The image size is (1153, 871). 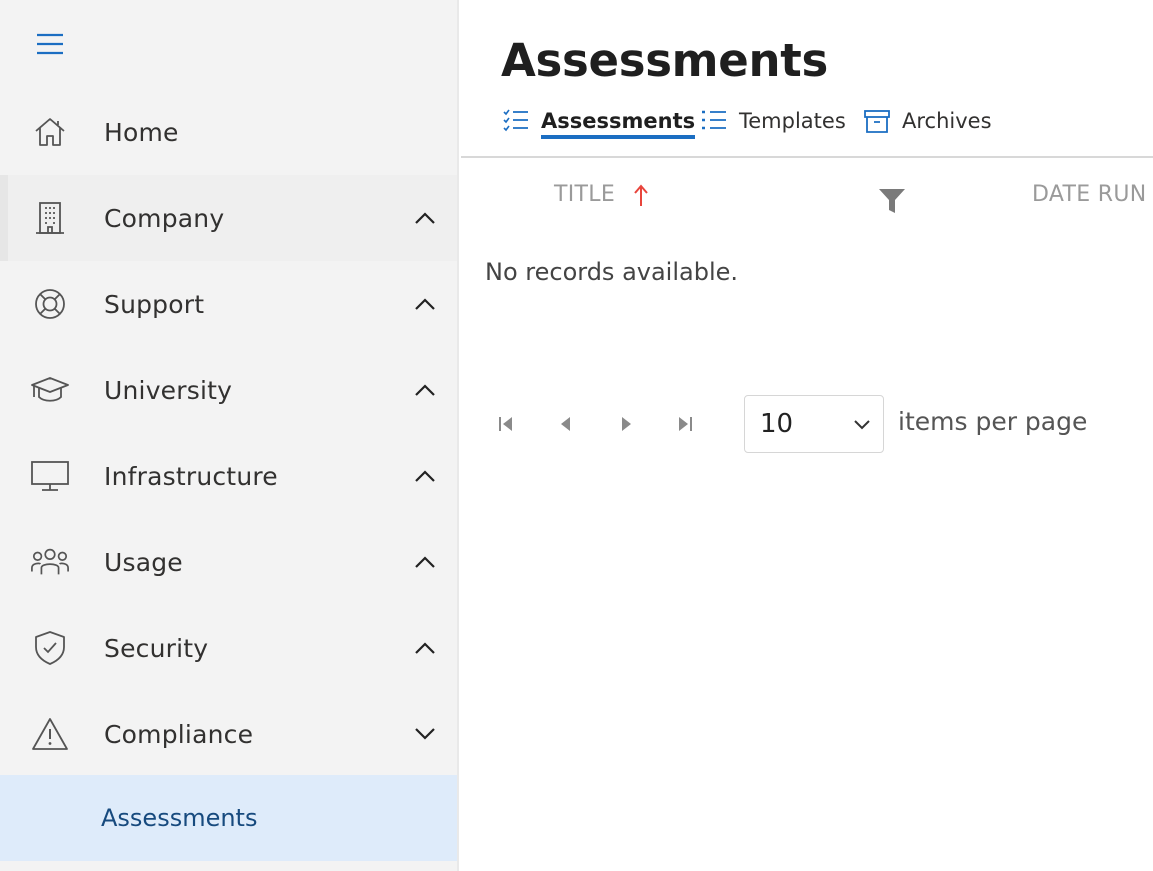 What do you see at coordinates (154, 304) in the screenshot?
I see `sidebar-item-label: Support` at bounding box center [154, 304].